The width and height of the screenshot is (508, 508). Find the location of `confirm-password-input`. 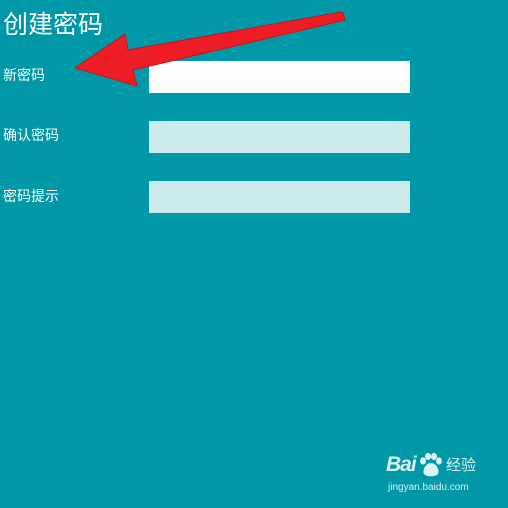

confirm-password-input is located at coordinates (279, 137).